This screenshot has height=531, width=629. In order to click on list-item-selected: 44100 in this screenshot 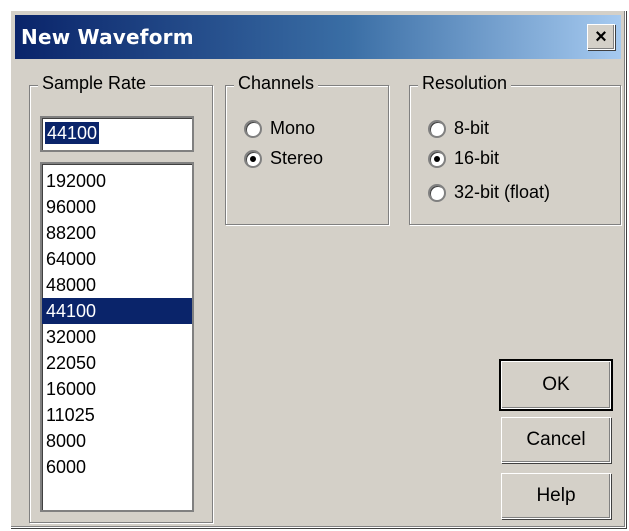, I will do `click(117, 311)`.